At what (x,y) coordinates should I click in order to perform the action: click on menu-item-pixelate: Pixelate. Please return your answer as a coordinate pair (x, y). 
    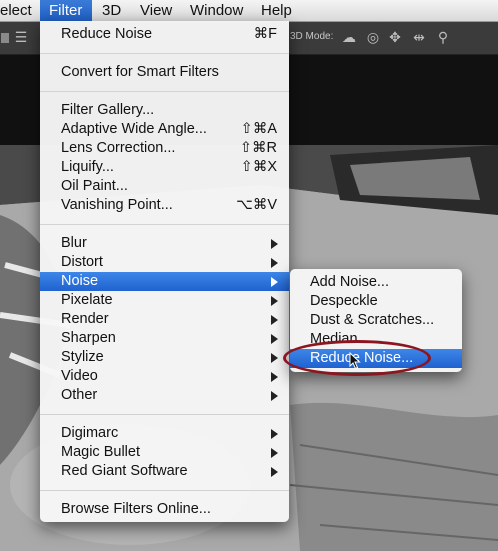
    Looking at the image, I should click on (164, 300).